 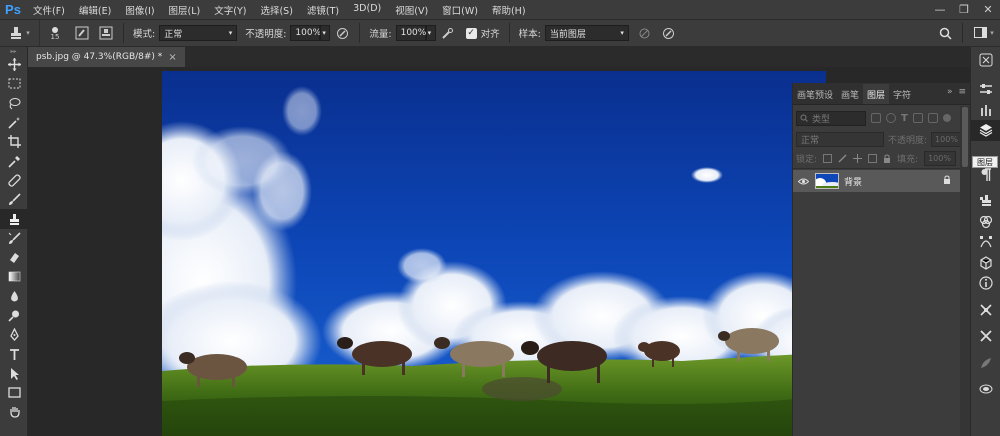 I want to click on panel-tab: 画笔预设, so click(x=815, y=94).